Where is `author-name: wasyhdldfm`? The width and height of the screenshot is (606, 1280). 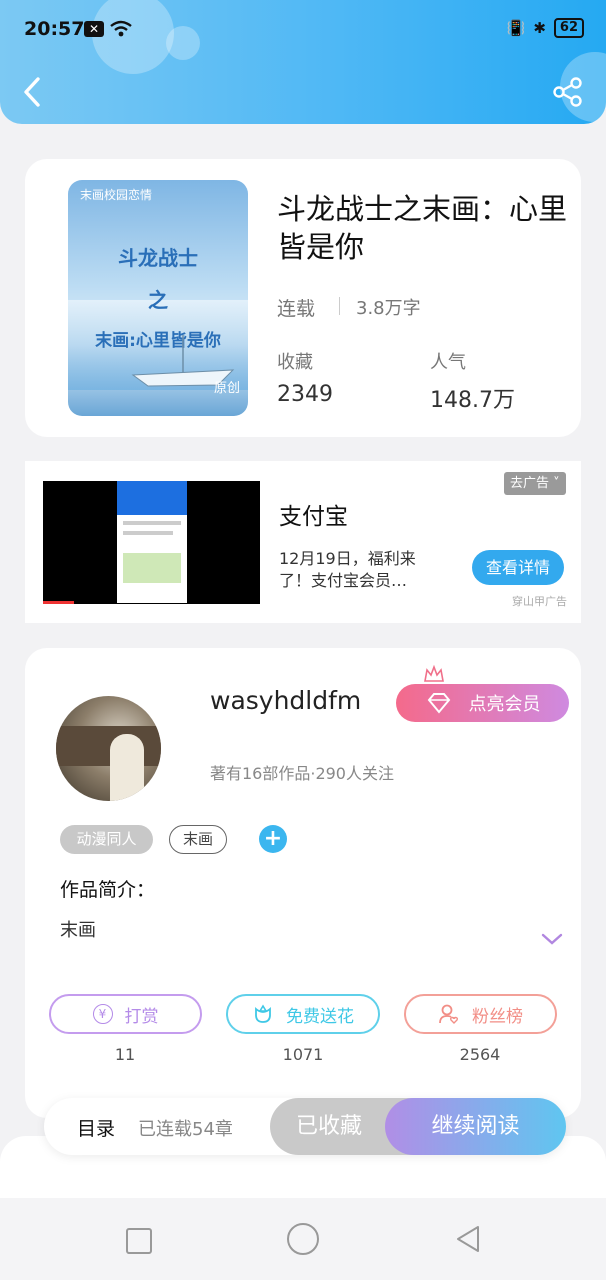 author-name: wasyhdldfm is located at coordinates (285, 700).